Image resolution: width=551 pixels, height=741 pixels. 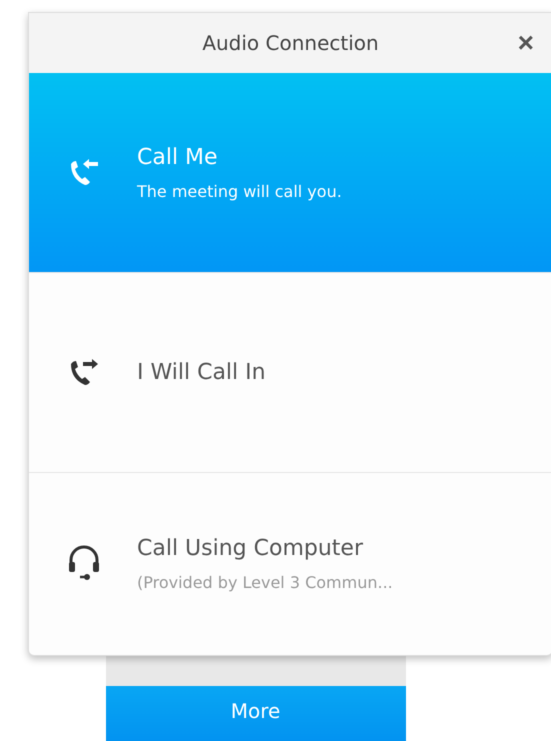 What do you see at coordinates (250, 548) in the screenshot?
I see `option-title: Call Using Computer` at bounding box center [250, 548].